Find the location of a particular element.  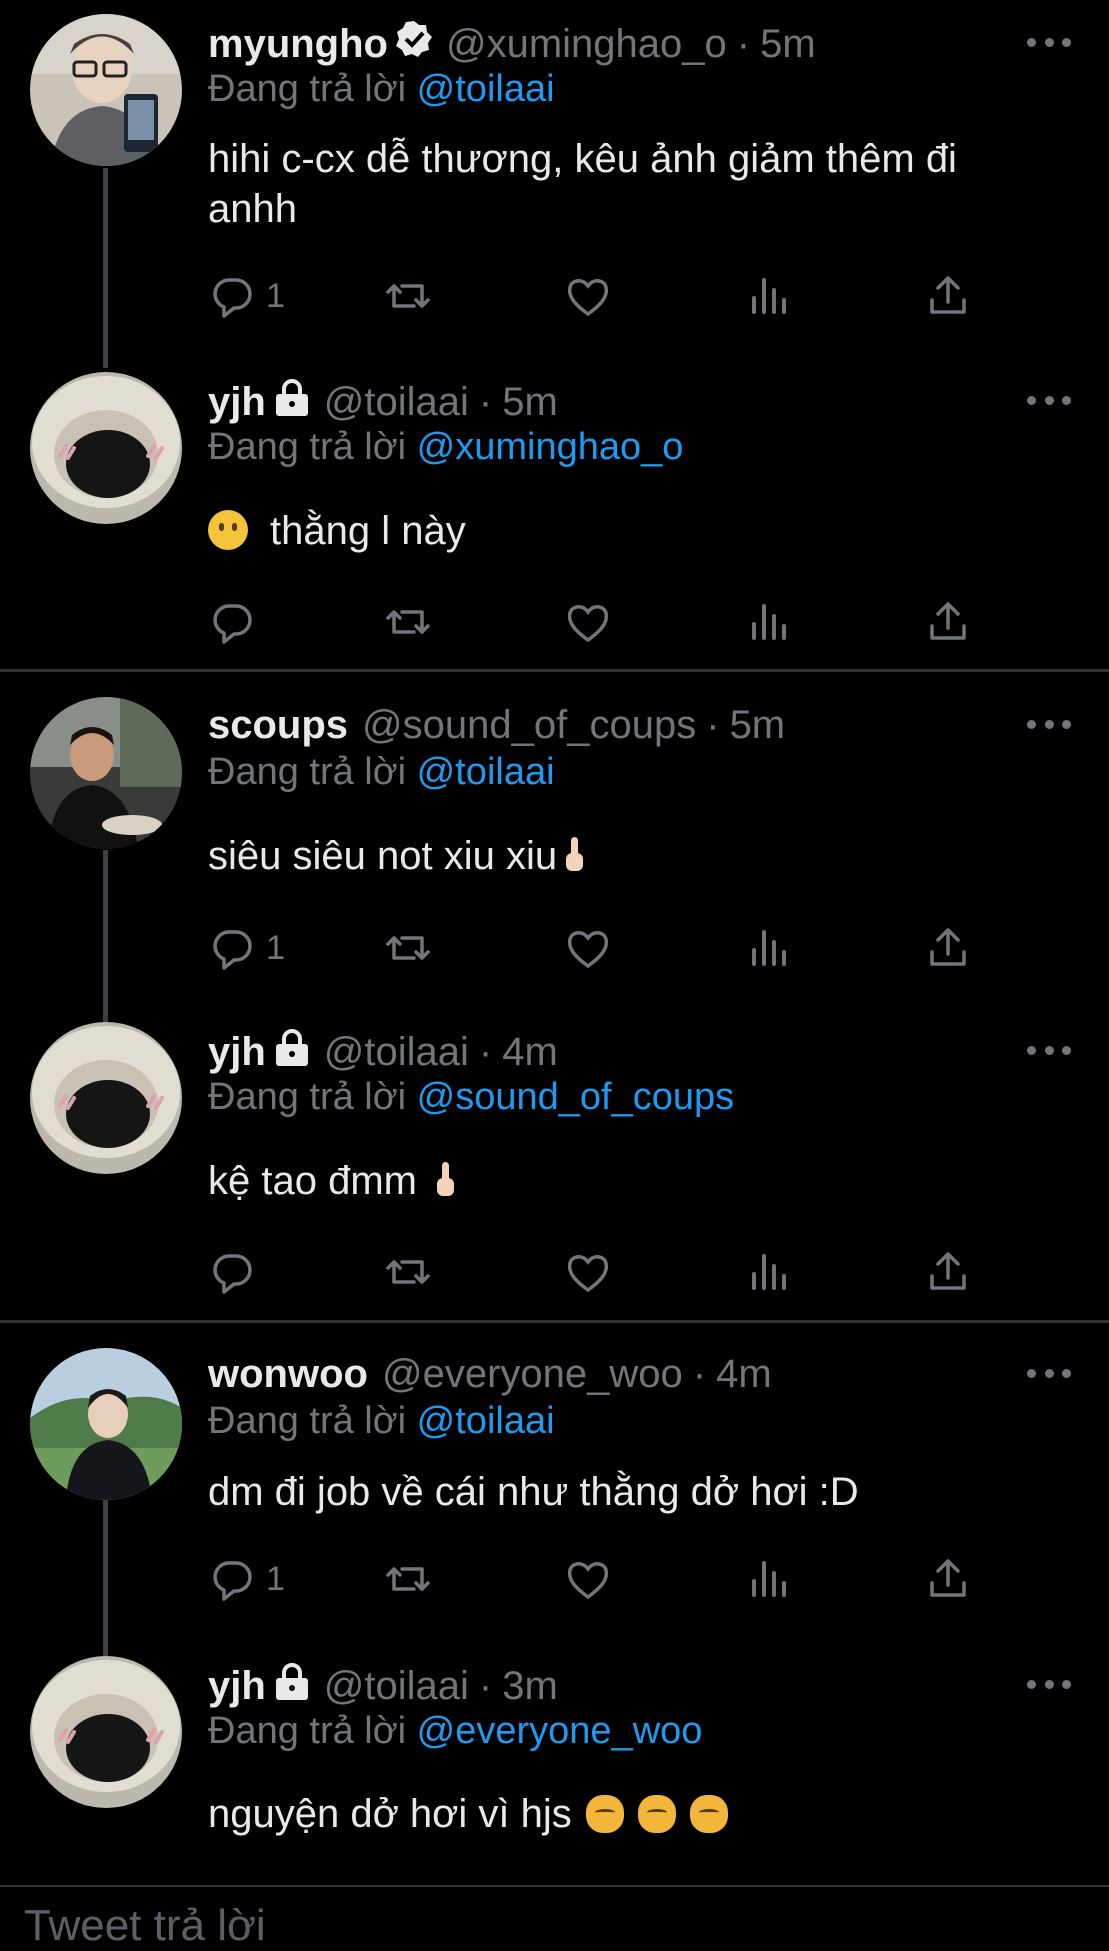

tweet-header: yjh @toilaai · 4m is located at coordinates (383, 1052).